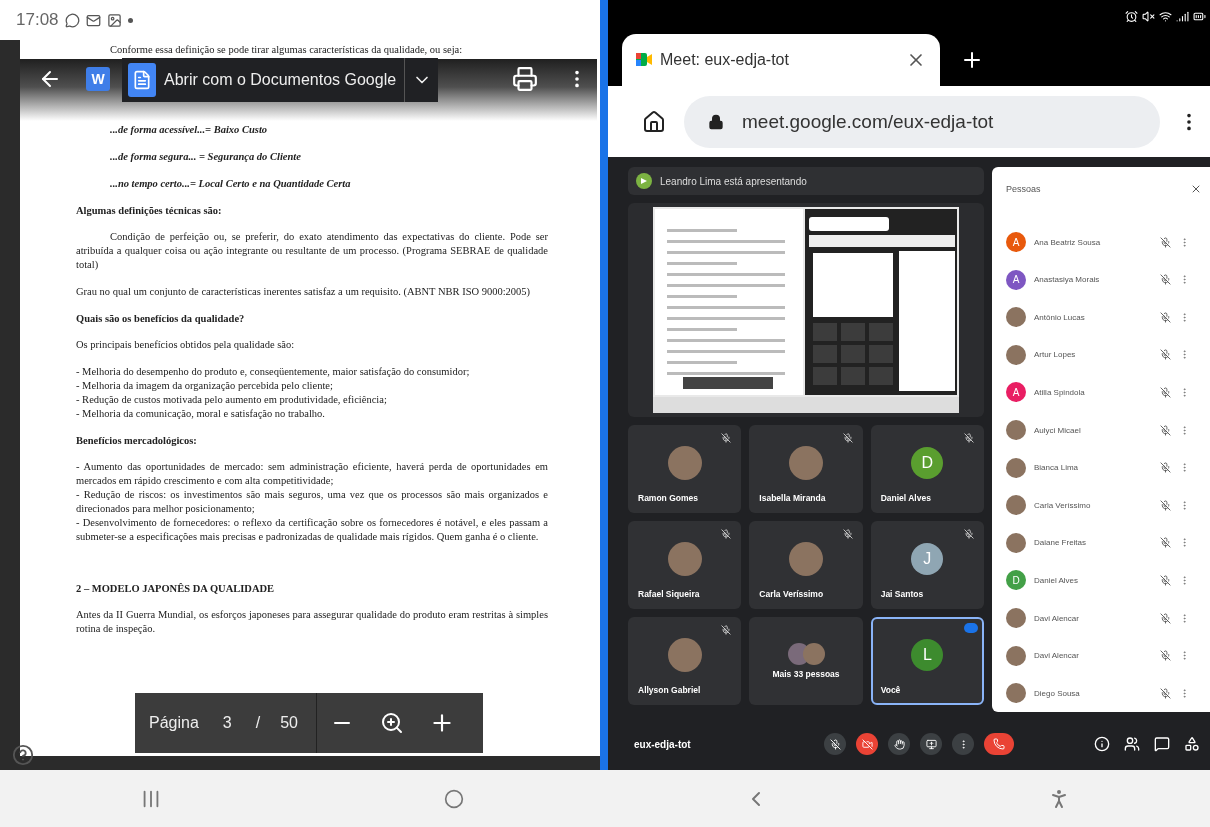  Describe the element at coordinates (927, 655) in the screenshot. I see `avatar: L` at that location.